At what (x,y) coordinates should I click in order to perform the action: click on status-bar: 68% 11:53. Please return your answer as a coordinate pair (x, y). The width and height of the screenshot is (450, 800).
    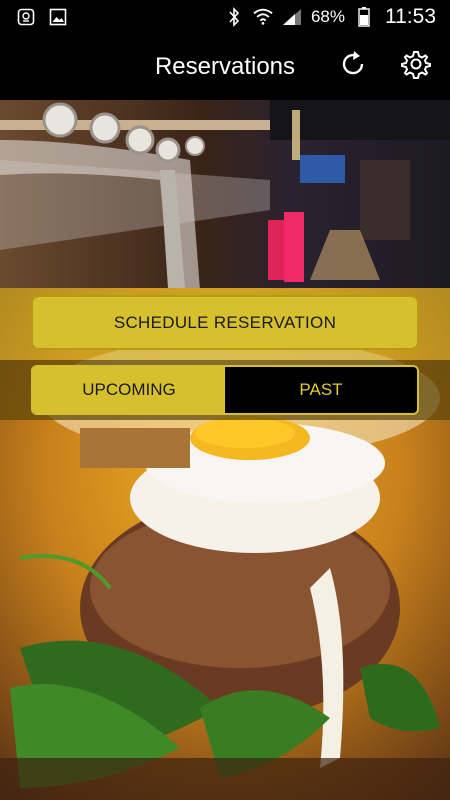
    Looking at the image, I should click on (225, 16).